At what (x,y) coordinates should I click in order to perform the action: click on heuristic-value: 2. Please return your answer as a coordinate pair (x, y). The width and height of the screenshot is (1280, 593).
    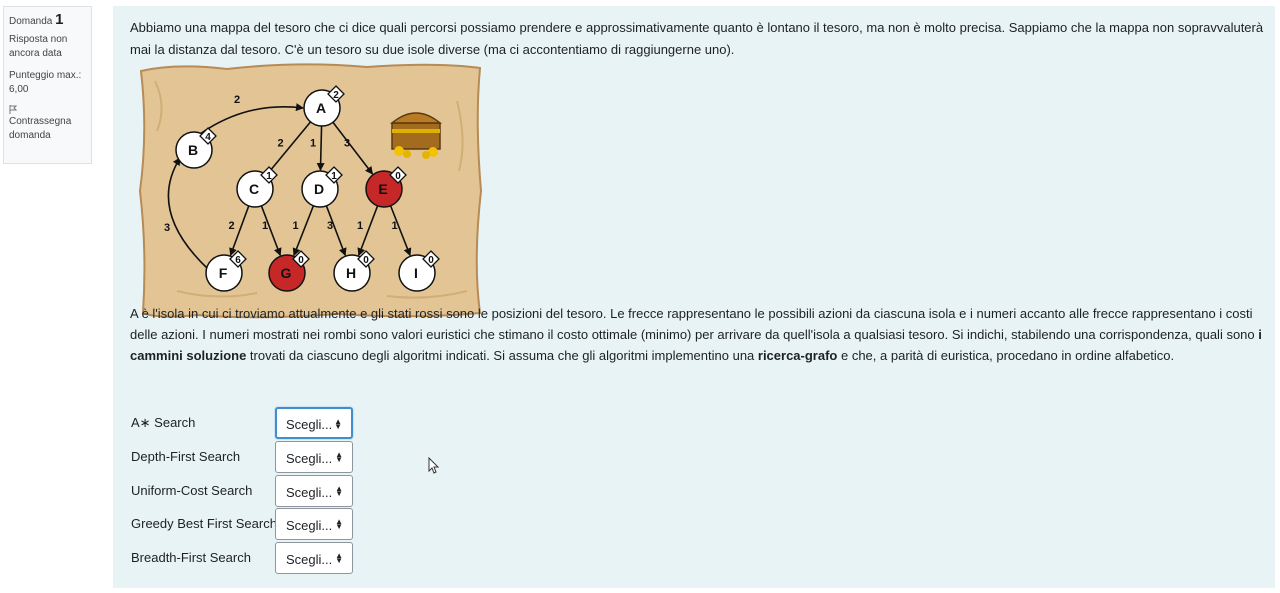
    Looking at the image, I should click on (336, 95).